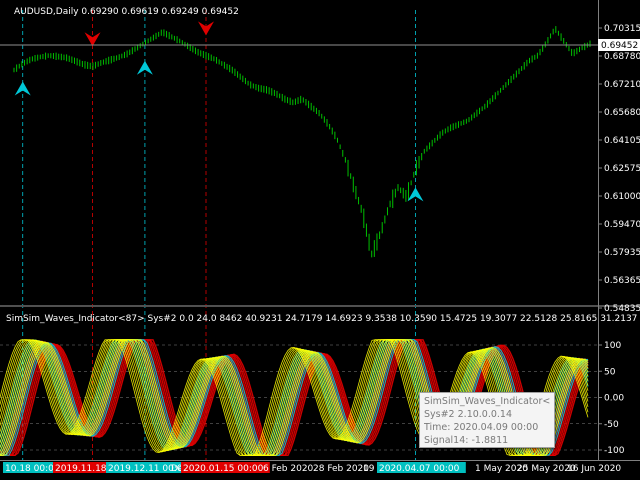 The image size is (640, 480). I want to click on indicator-axis-label: -100, so click(614, 451).